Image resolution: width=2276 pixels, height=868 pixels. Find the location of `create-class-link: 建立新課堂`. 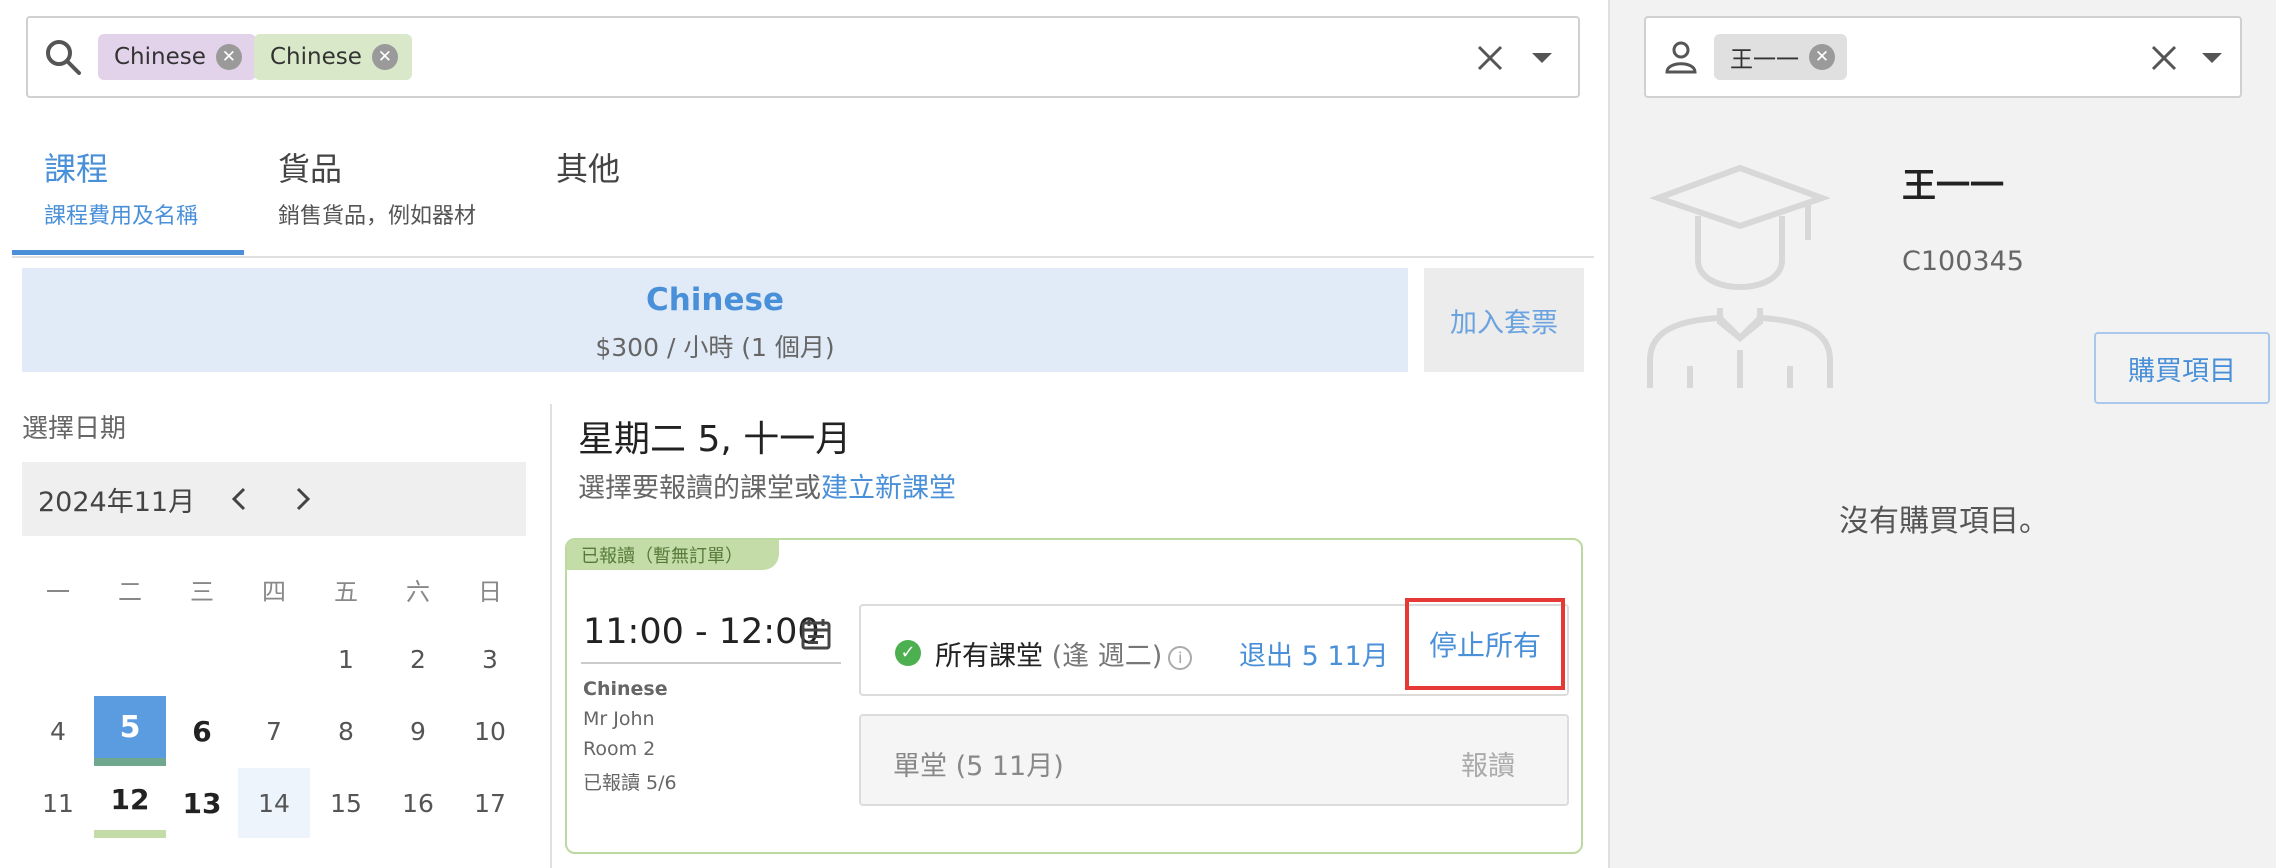

create-class-link: 建立新課堂 is located at coordinates (888, 488).